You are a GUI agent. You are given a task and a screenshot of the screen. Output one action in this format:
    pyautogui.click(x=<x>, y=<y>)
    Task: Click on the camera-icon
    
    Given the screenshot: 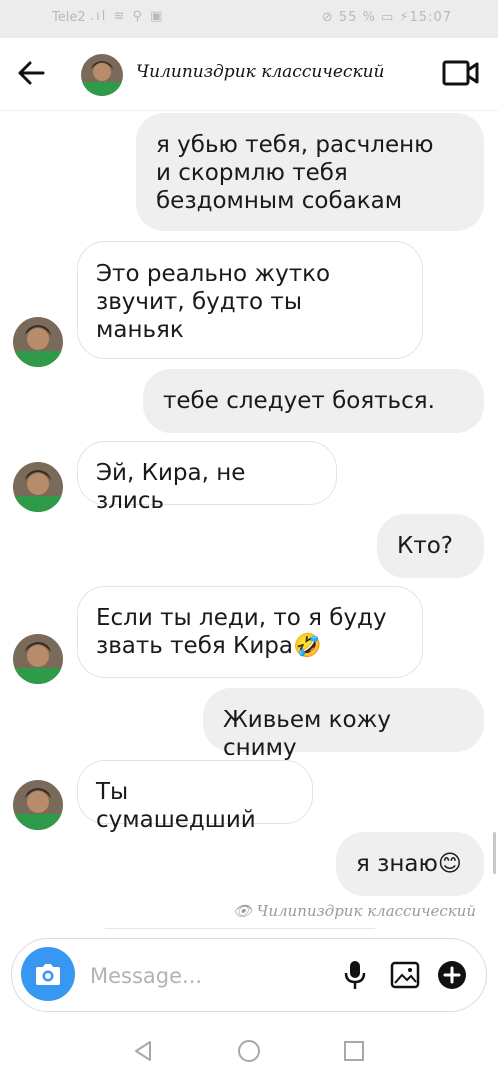 What is the action you would take?
    pyautogui.click(x=48, y=974)
    